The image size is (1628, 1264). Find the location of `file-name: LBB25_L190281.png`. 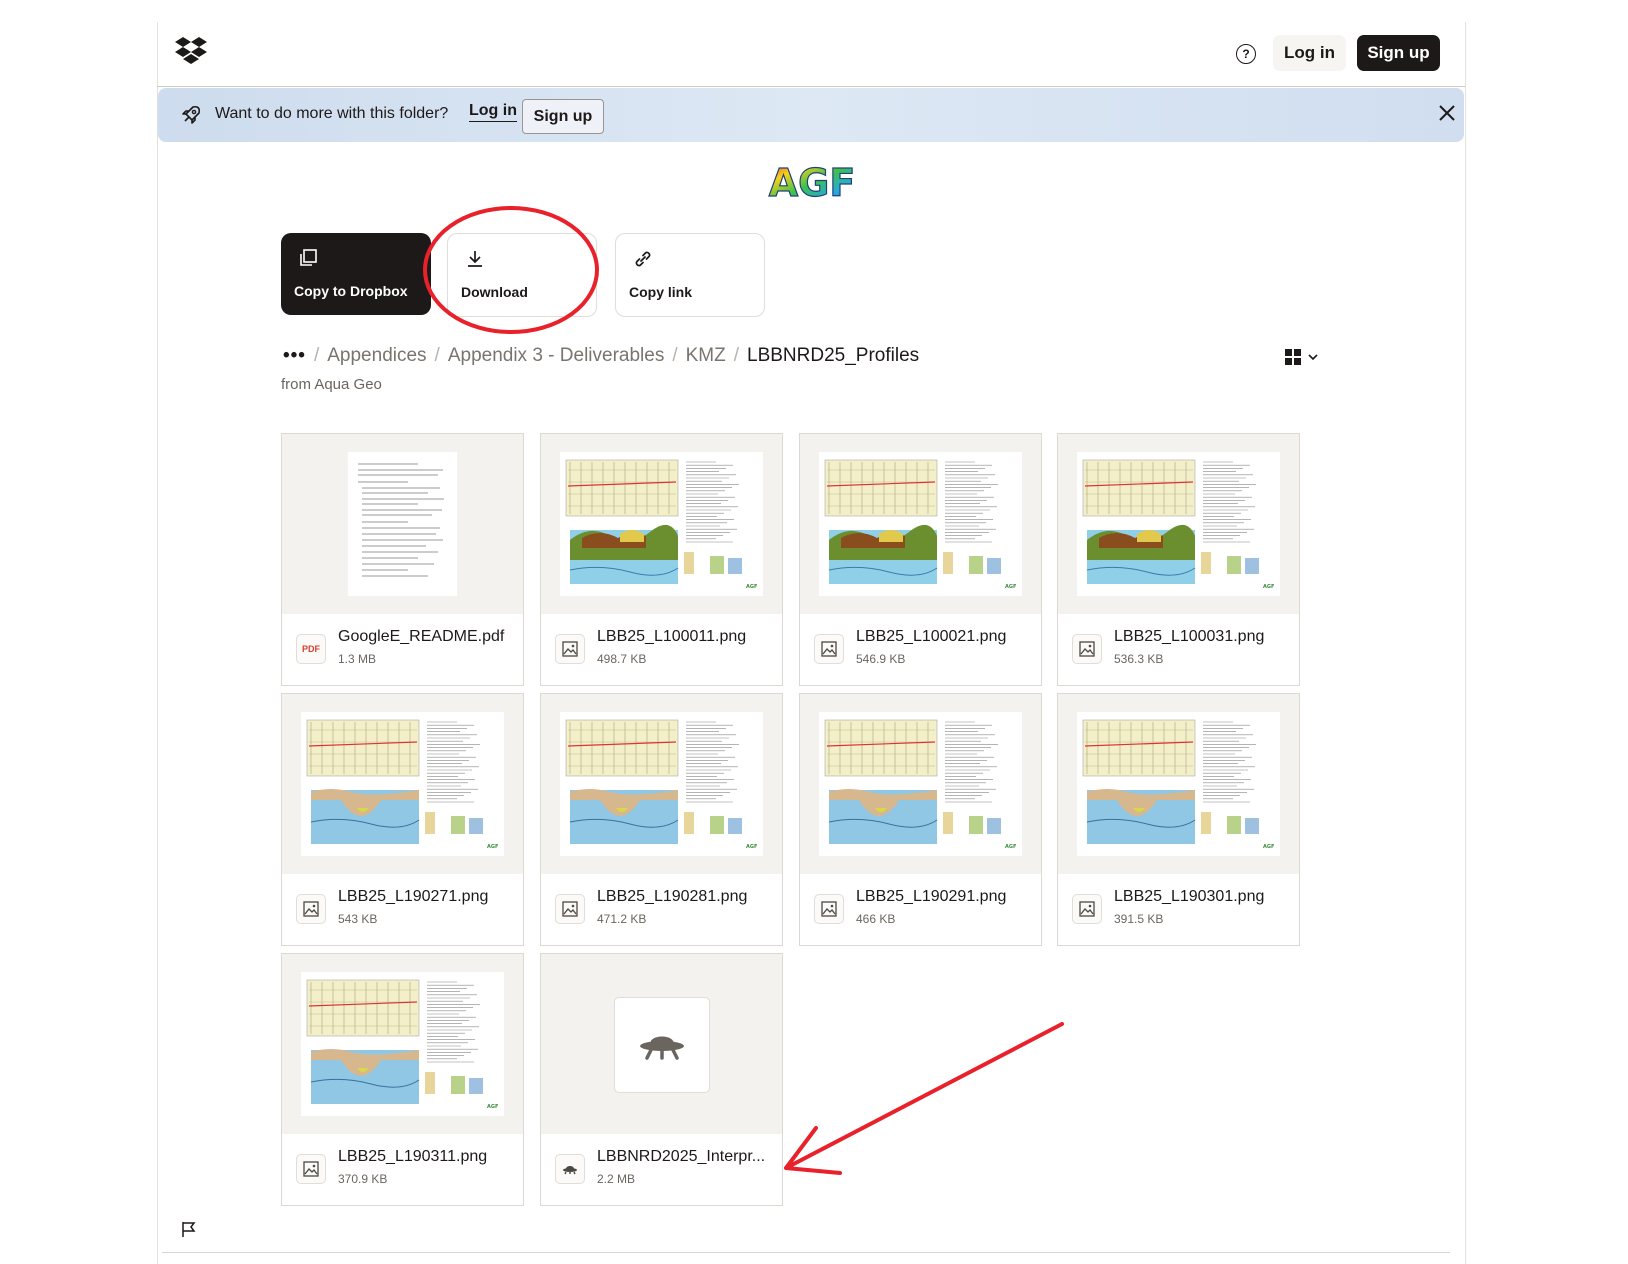

file-name: LBB25_L190281.png is located at coordinates (672, 896).